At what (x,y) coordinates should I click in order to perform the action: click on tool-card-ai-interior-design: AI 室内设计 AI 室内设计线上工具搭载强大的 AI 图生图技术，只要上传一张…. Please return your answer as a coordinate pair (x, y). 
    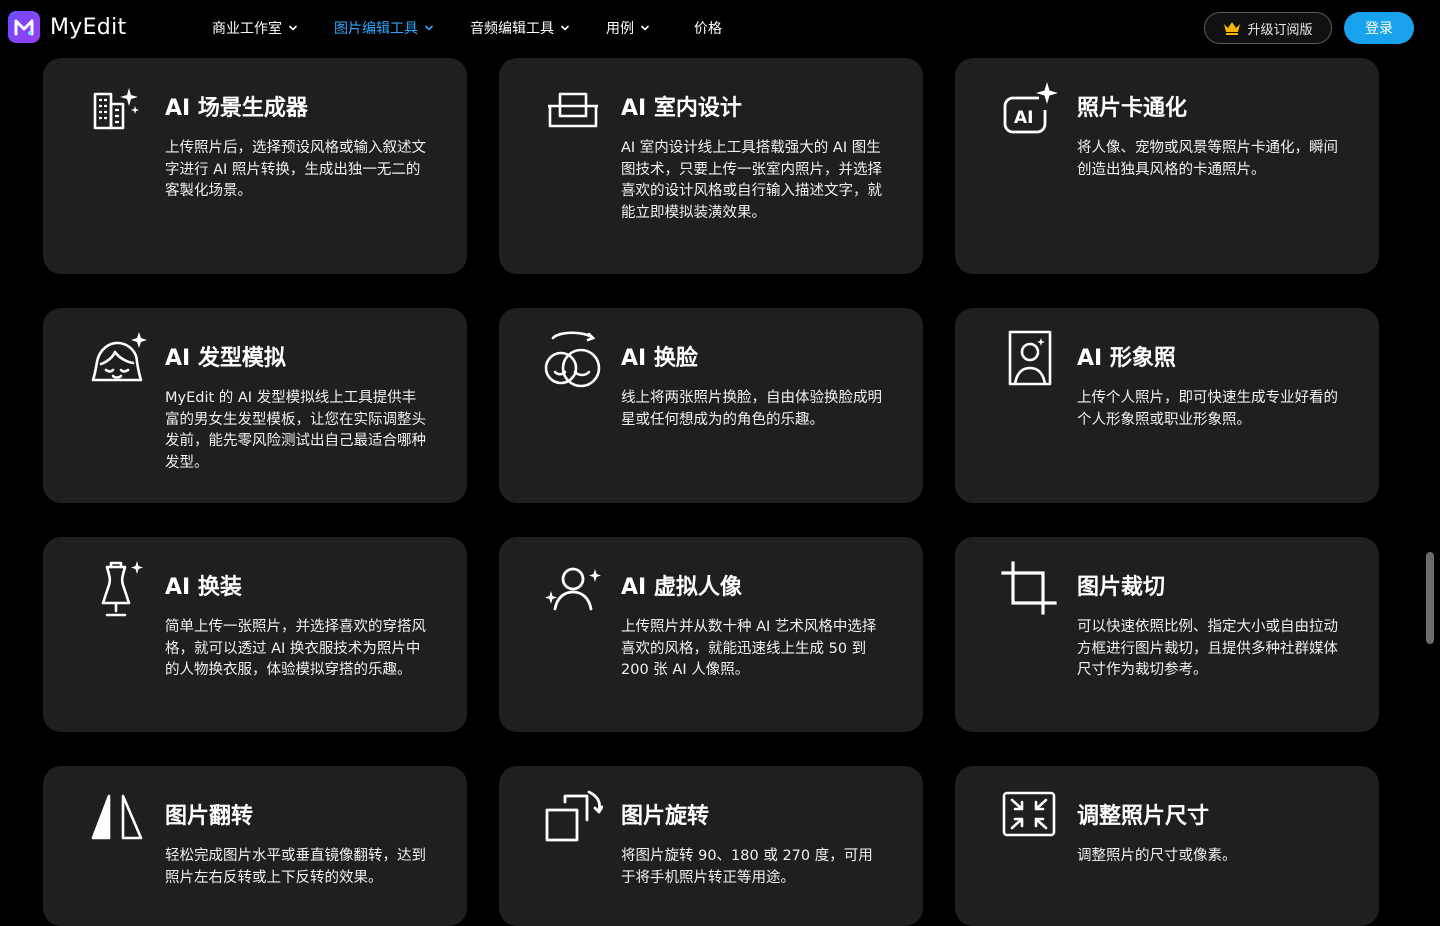
    Looking at the image, I should click on (711, 166).